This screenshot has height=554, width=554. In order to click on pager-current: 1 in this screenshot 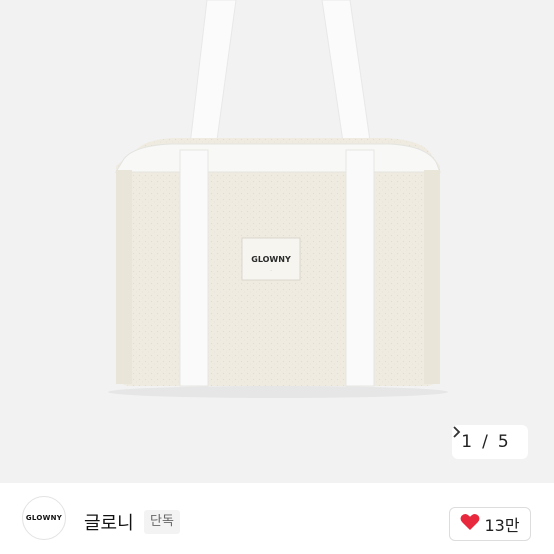, I will do `click(467, 442)`.